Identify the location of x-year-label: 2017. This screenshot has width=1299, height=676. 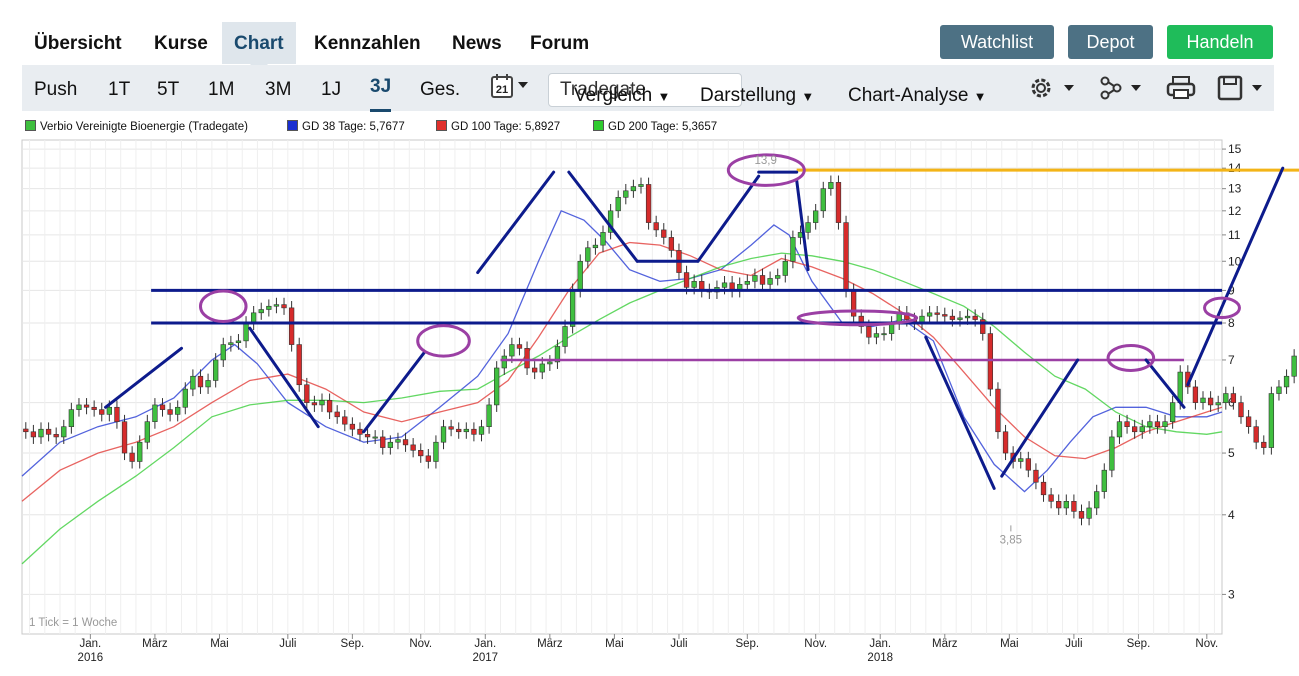
(485, 658).